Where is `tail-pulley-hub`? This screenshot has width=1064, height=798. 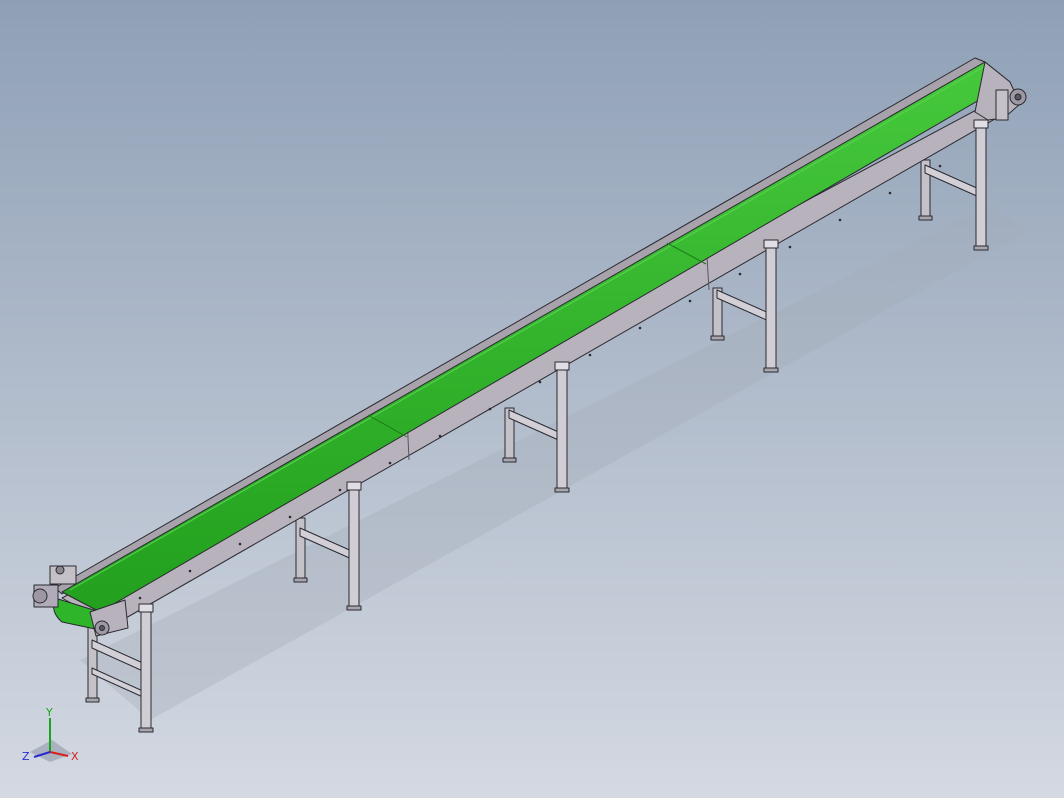 tail-pulley-hub is located at coordinates (102, 628).